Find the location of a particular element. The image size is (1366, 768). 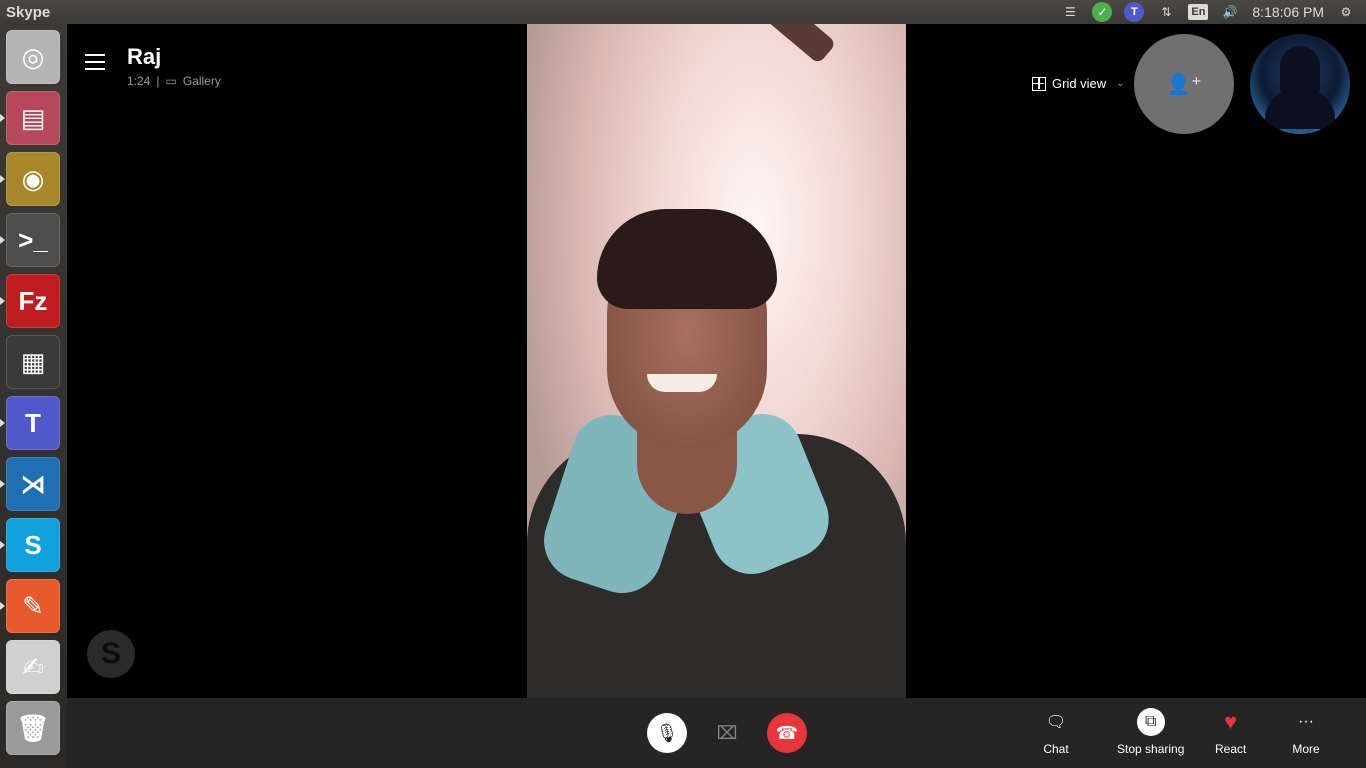

chat-label: Chat is located at coordinates (1056, 749).